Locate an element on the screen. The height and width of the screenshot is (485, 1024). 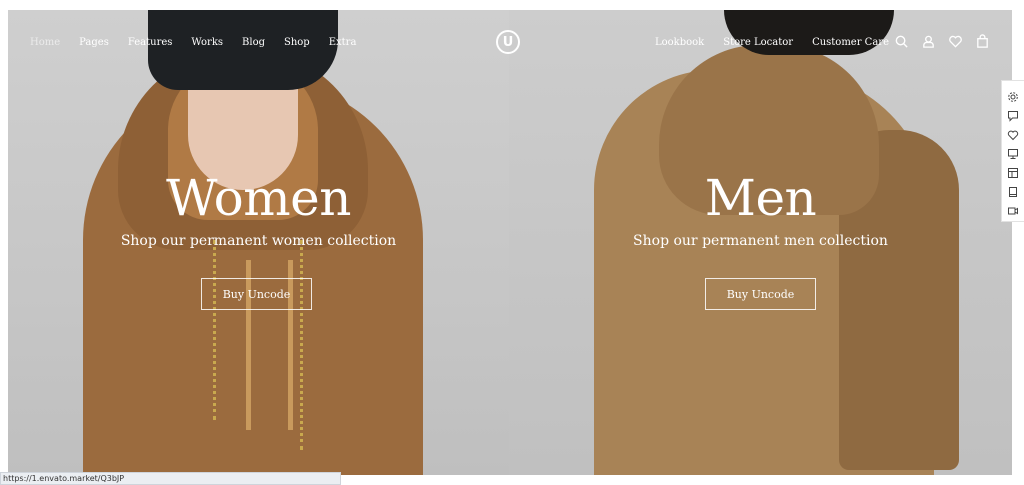
site-logo: U is located at coordinates (508, 42).